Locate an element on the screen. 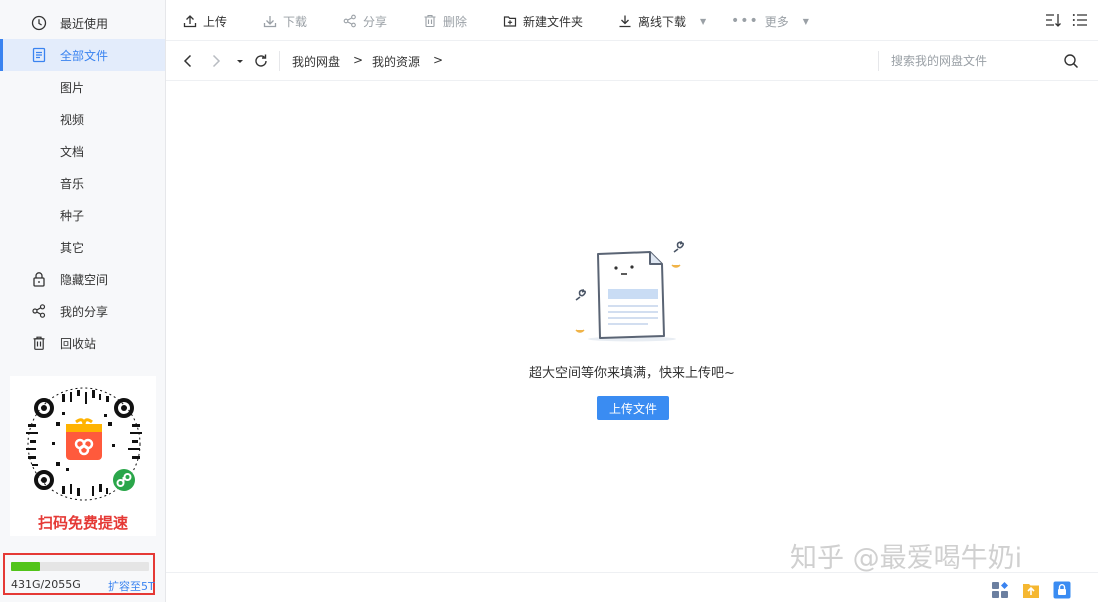  address-bar: 我的网盘 > 我的资源 > is located at coordinates (632, 61).